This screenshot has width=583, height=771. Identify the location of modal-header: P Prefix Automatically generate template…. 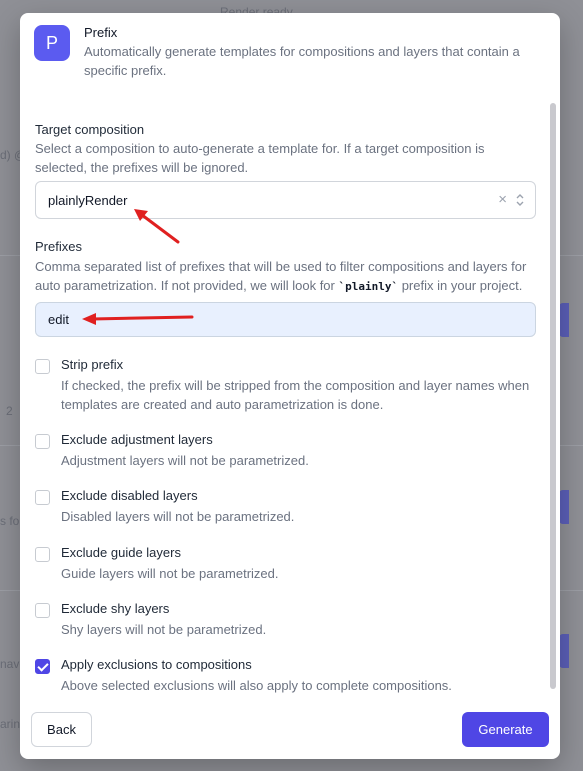
(290, 58).